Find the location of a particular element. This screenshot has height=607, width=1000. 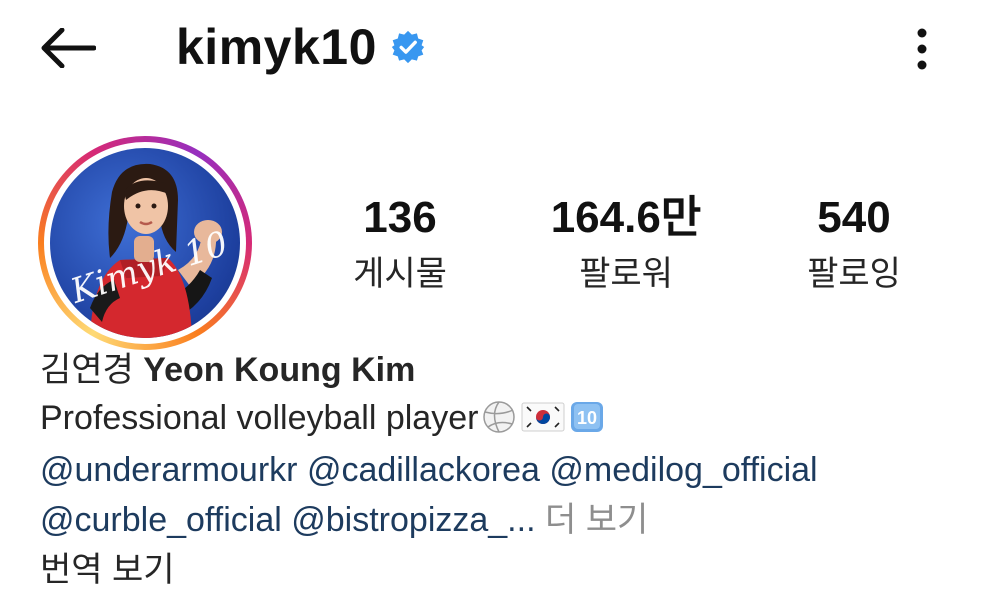

keycap-ten-emoji: 10 is located at coordinates (587, 421).